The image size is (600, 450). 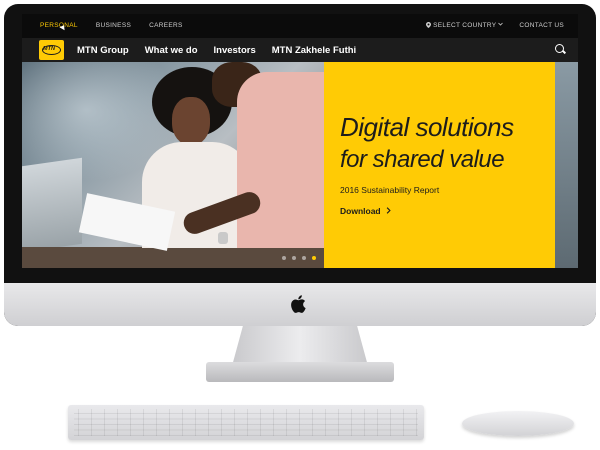 I want to click on mtn-logo: MTN, so click(x=51, y=50).